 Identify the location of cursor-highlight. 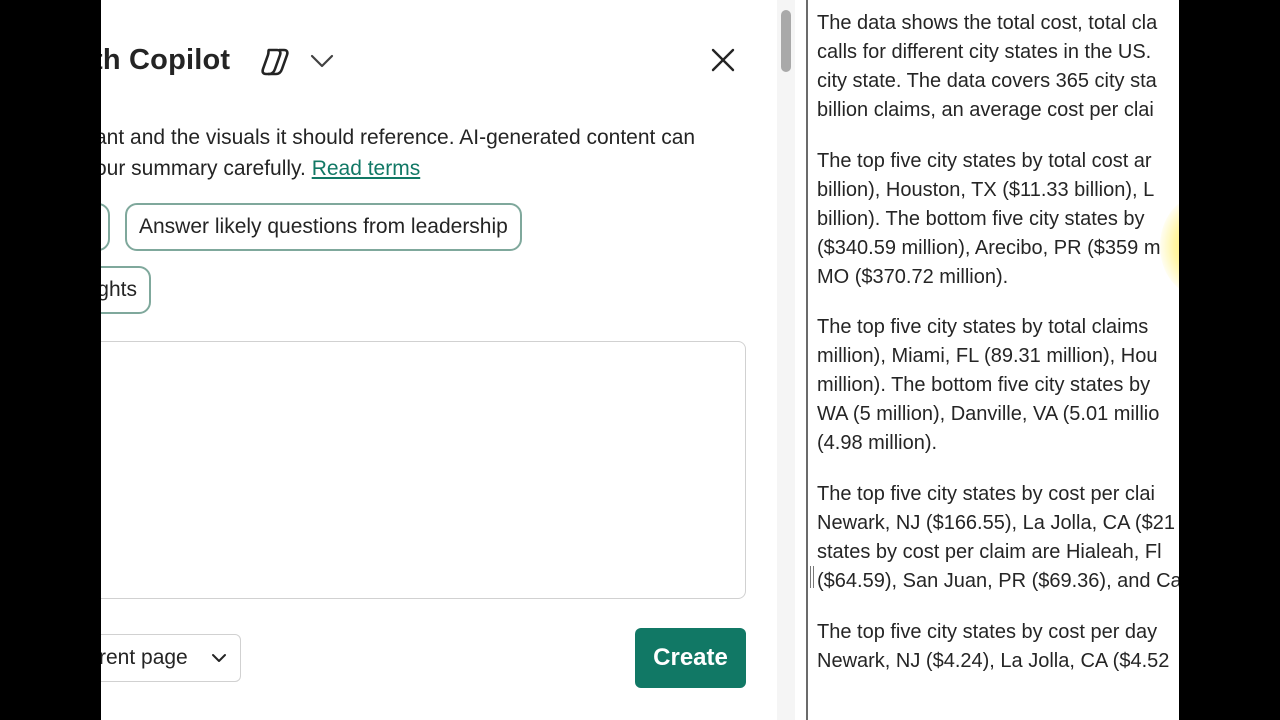
(1169, 246).